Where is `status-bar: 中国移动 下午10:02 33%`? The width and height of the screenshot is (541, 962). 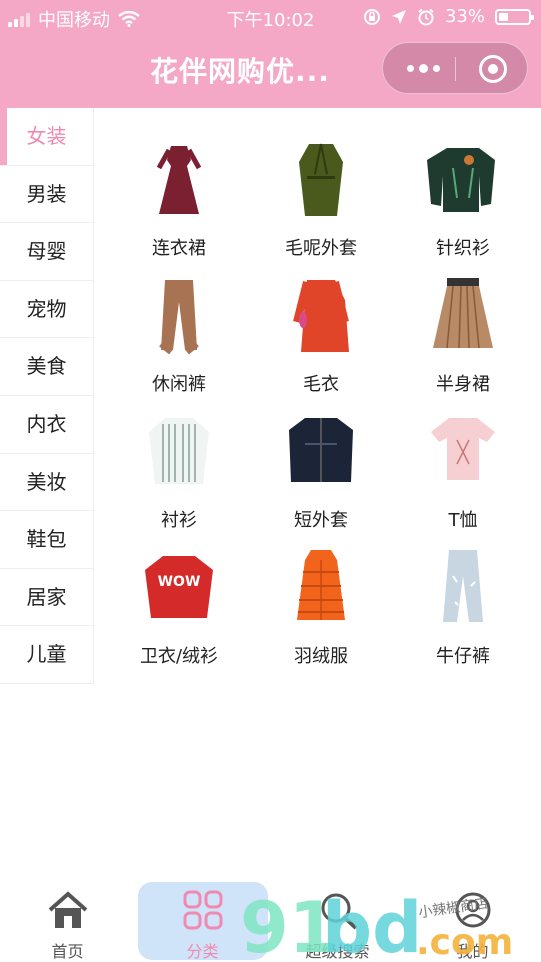 status-bar: 中国移动 下午10:02 33% is located at coordinates (270, 17).